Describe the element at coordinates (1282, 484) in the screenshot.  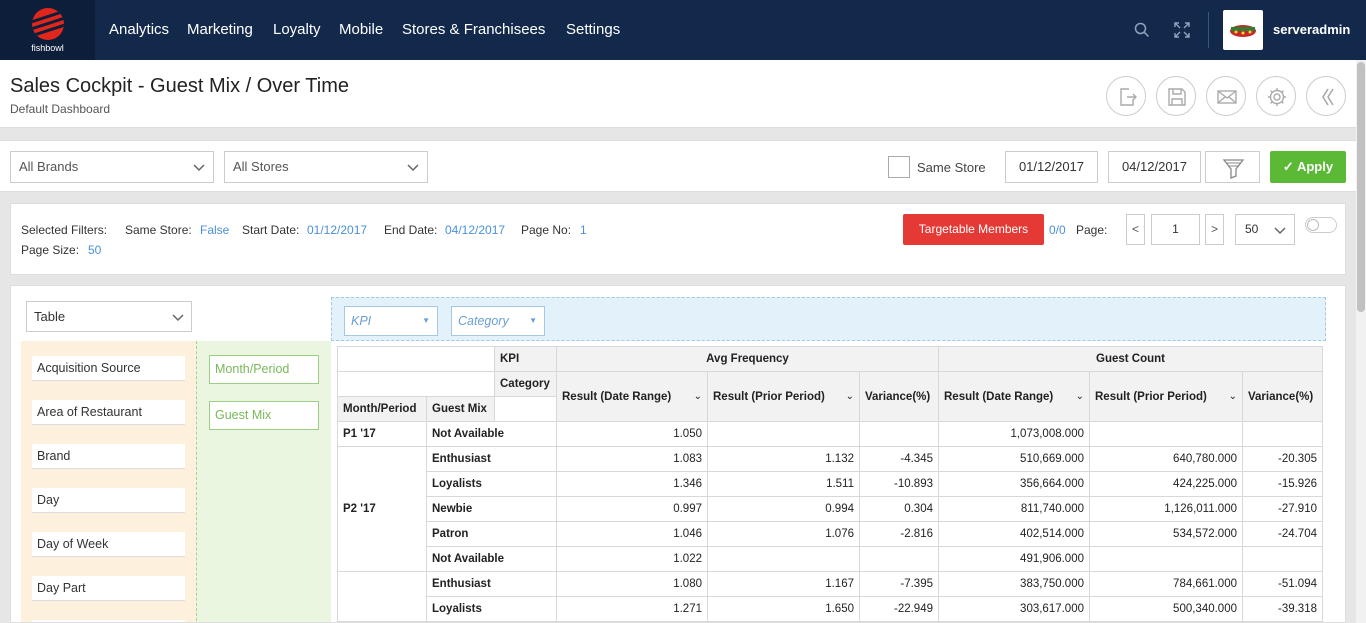
I see `value-cell: -15.926` at that location.